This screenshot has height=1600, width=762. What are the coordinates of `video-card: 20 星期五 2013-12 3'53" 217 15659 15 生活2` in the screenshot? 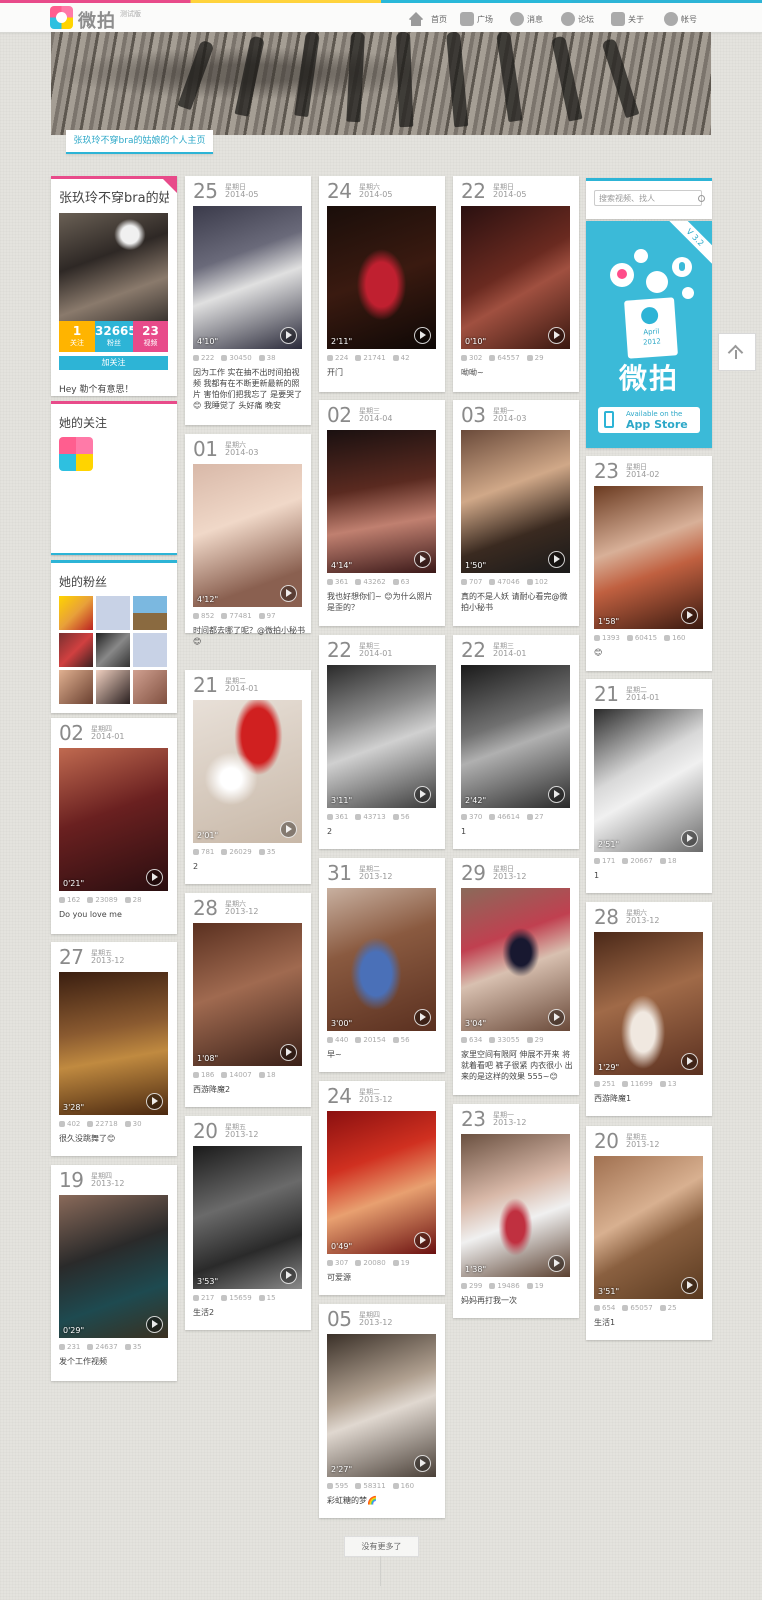 It's located at (248, 1223).